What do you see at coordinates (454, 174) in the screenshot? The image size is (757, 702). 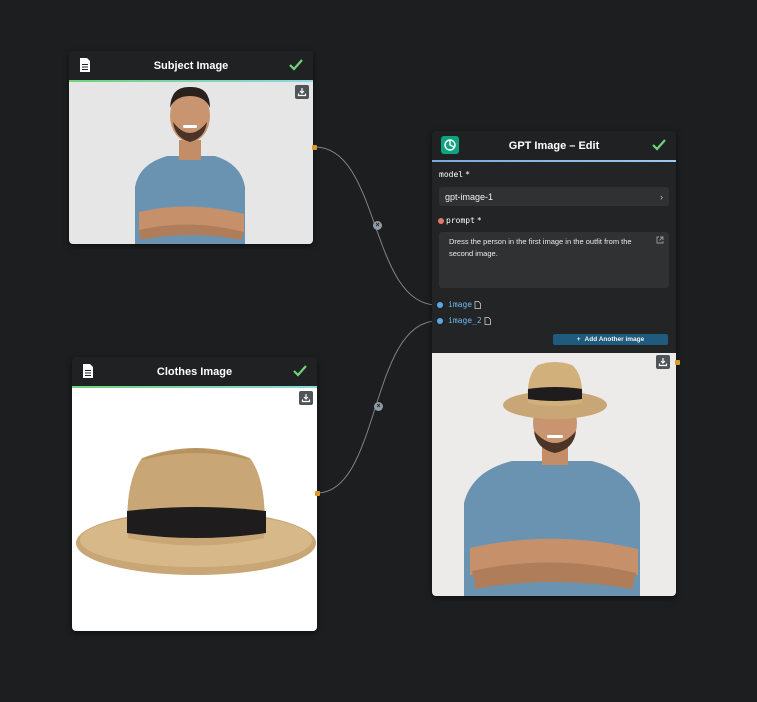 I see `model-label: model *` at bounding box center [454, 174].